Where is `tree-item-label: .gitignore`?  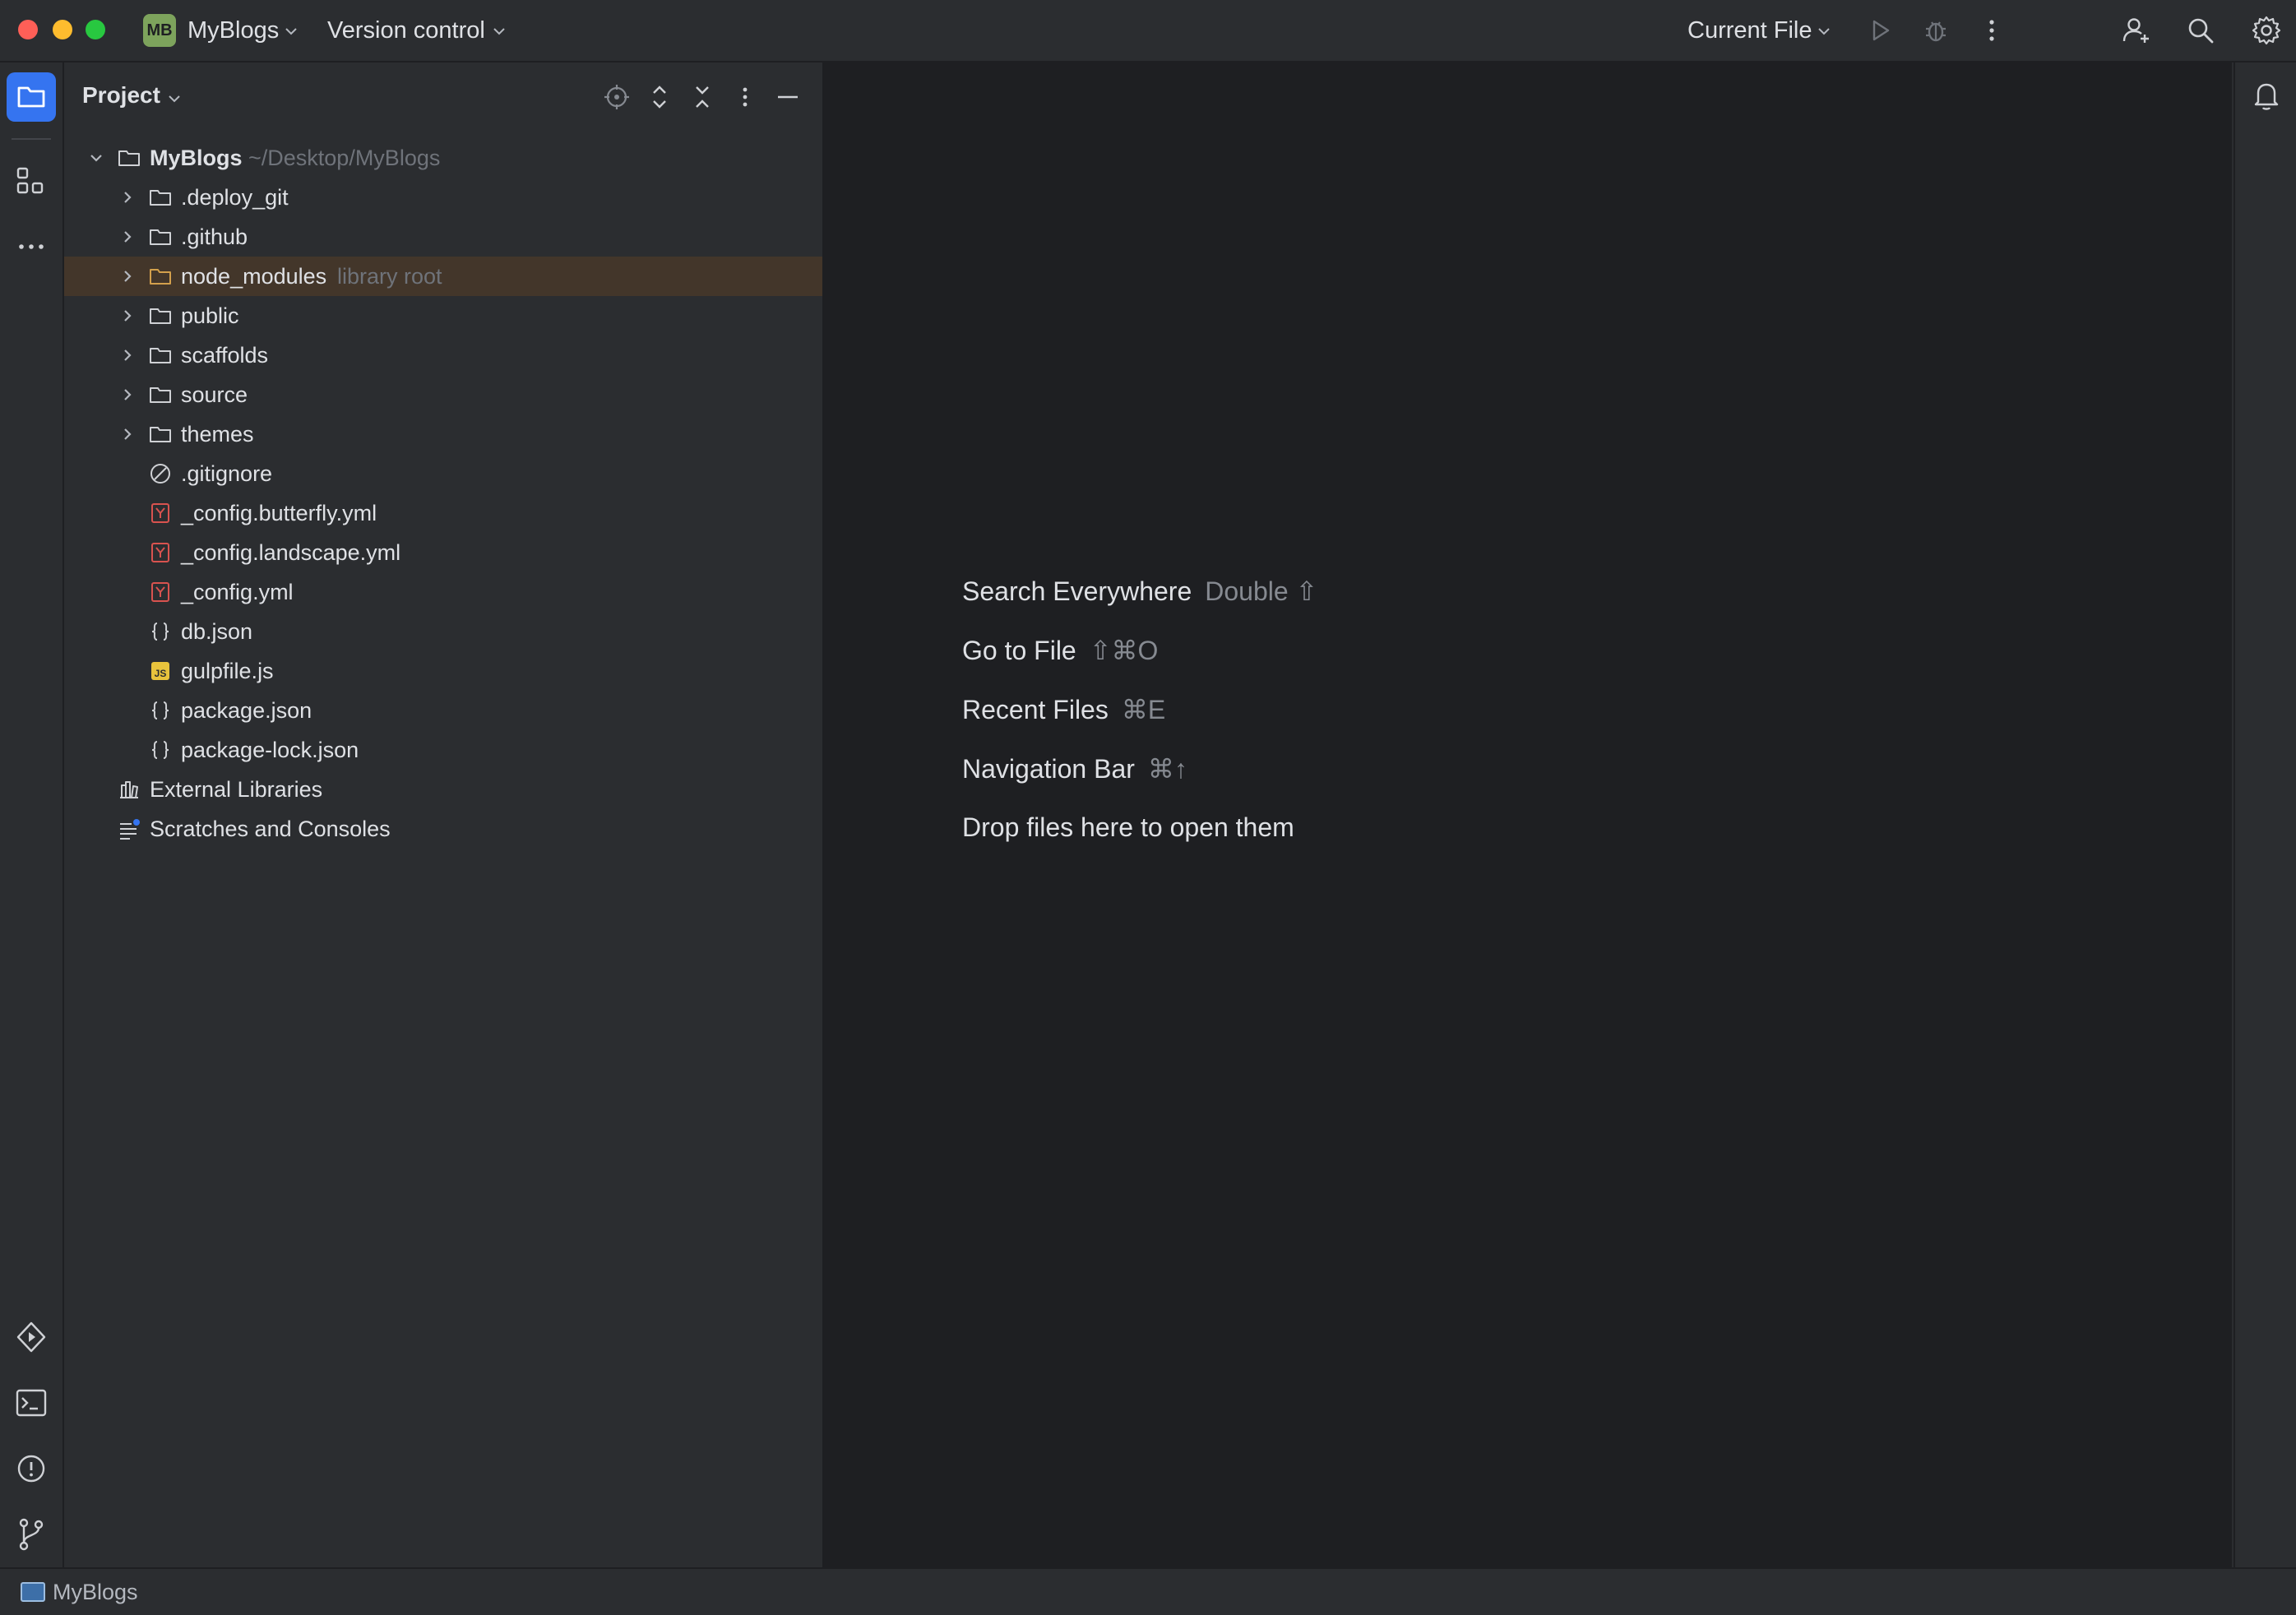
tree-item-label: .gitignore is located at coordinates (227, 474).